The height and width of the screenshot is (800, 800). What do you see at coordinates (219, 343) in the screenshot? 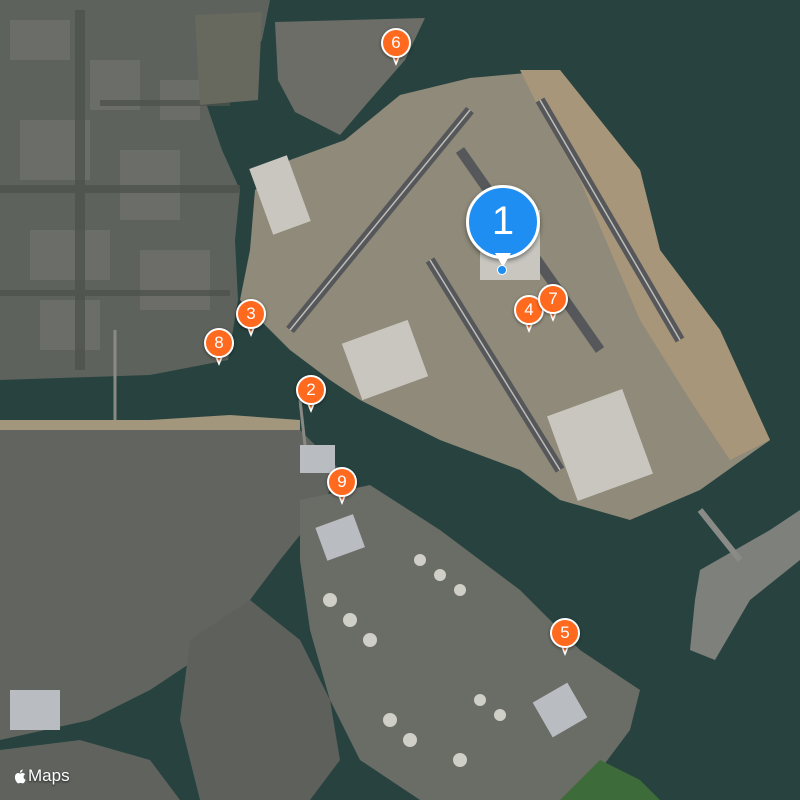
I see `pin-label-8: 8` at bounding box center [219, 343].